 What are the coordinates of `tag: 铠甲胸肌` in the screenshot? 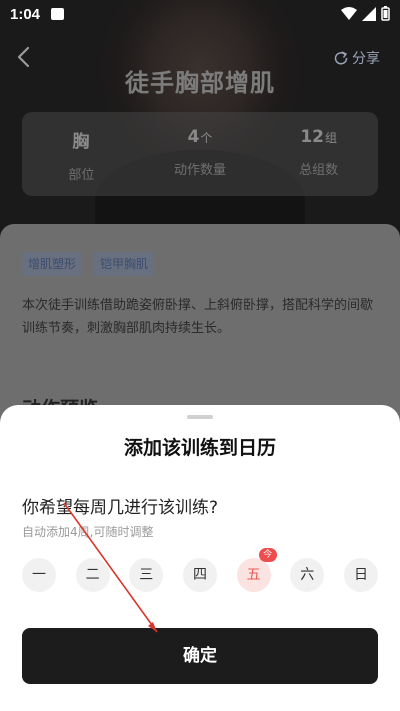 It's located at (124, 264).